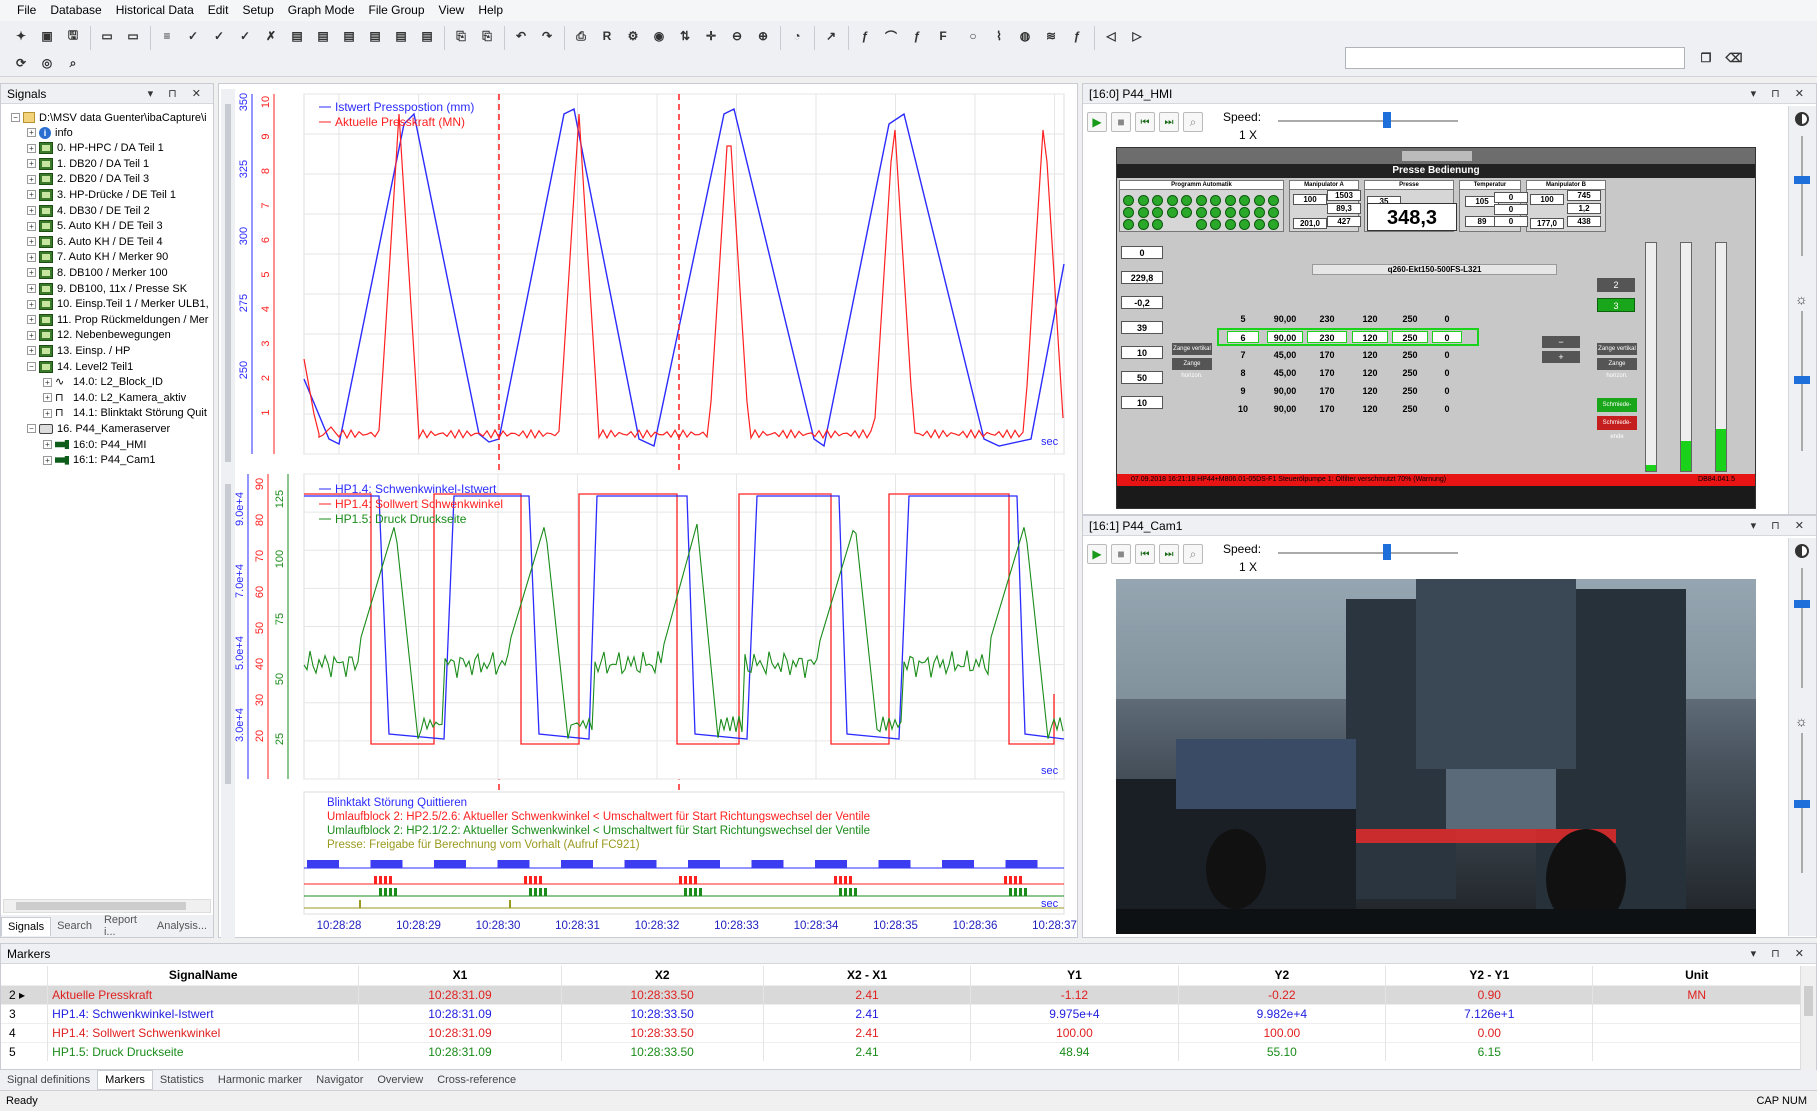  I want to click on markers-cell-idx: 4, so click(25, 1032).